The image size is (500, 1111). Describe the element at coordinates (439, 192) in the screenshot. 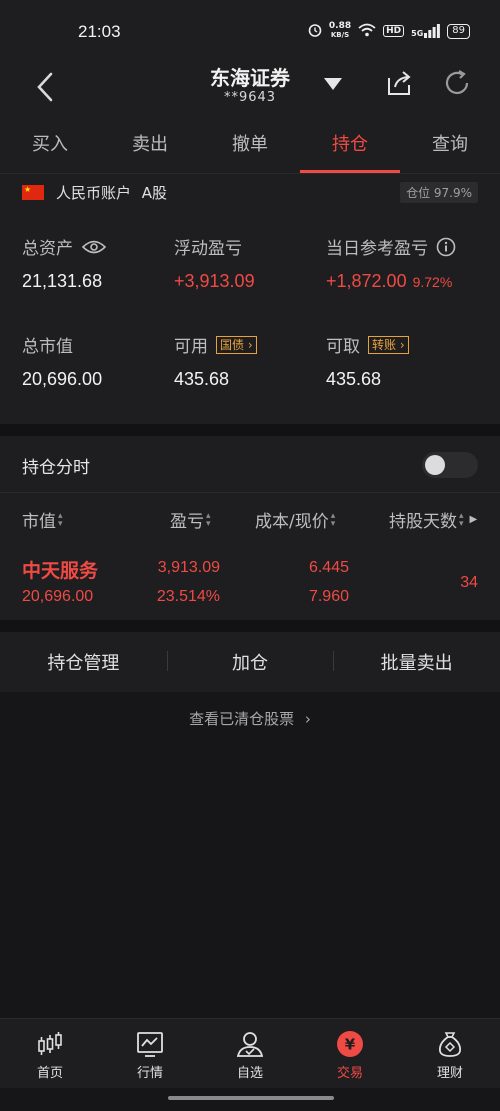

I see `position-ratio-badge: 仓位 97.9%` at that location.